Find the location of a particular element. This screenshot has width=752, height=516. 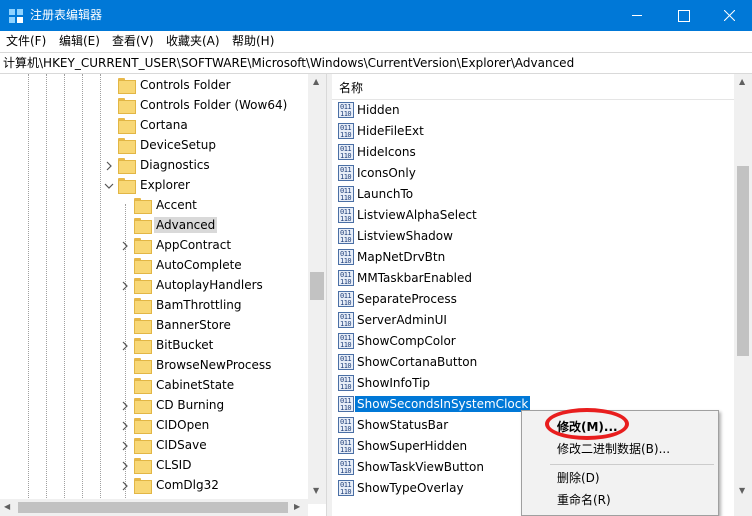

tree-hscroll-thumb is located at coordinates (153, 507).